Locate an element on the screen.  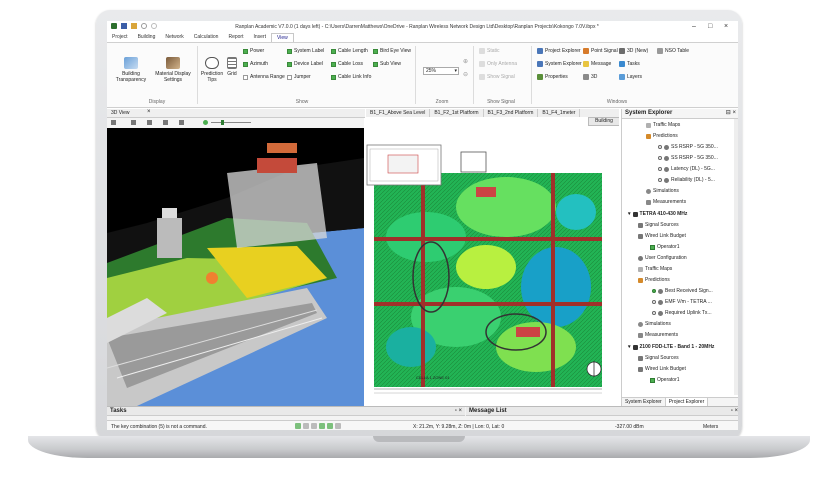
system-label-checkbox: System Label is located at coordinates (305, 51).